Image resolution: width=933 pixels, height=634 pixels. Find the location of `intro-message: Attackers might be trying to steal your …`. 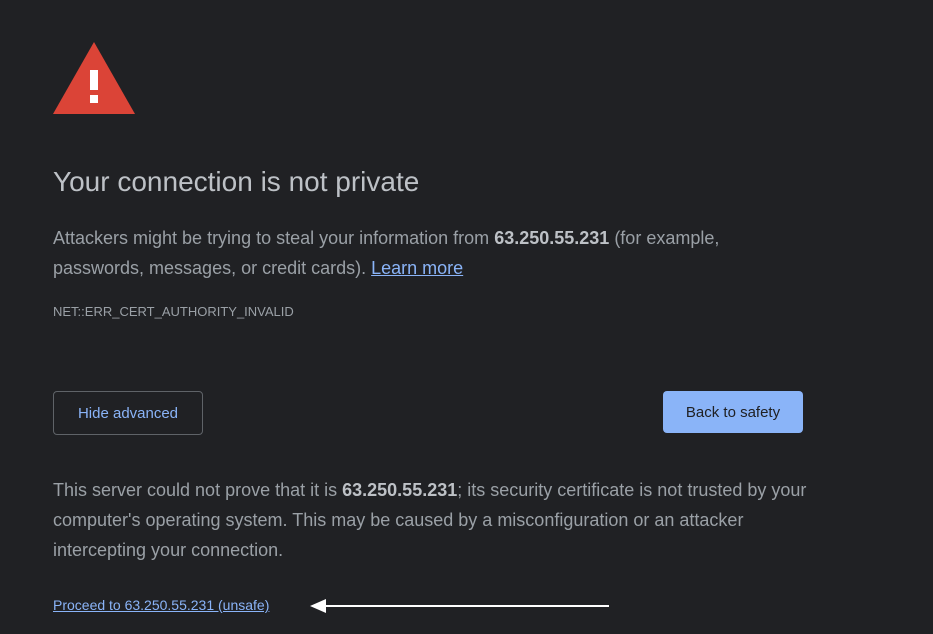

intro-message: Attackers might be trying to steal your … is located at coordinates (433, 253).